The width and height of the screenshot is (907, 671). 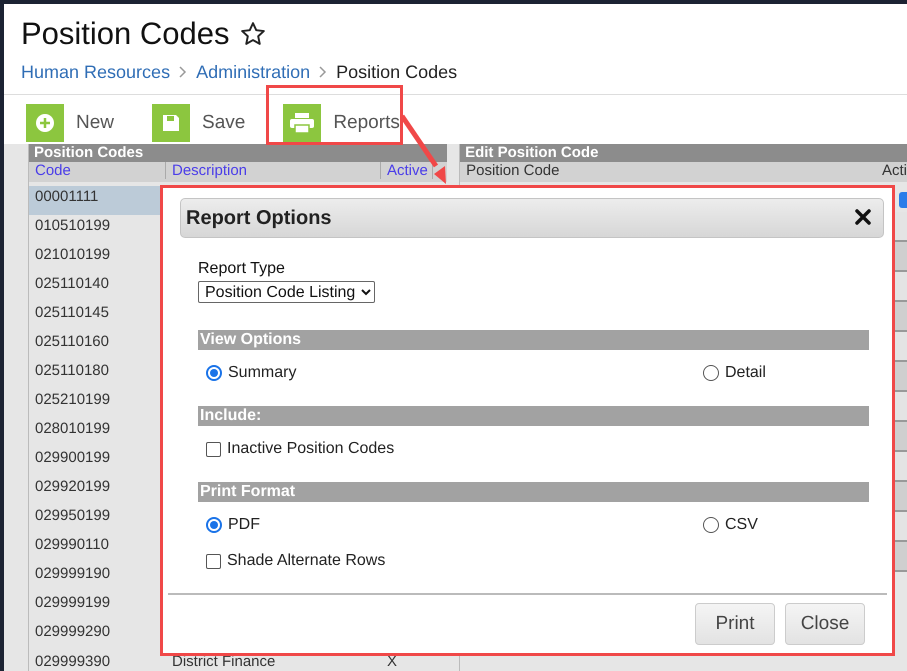 What do you see at coordinates (45, 123) in the screenshot?
I see `plus-icon` at bounding box center [45, 123].